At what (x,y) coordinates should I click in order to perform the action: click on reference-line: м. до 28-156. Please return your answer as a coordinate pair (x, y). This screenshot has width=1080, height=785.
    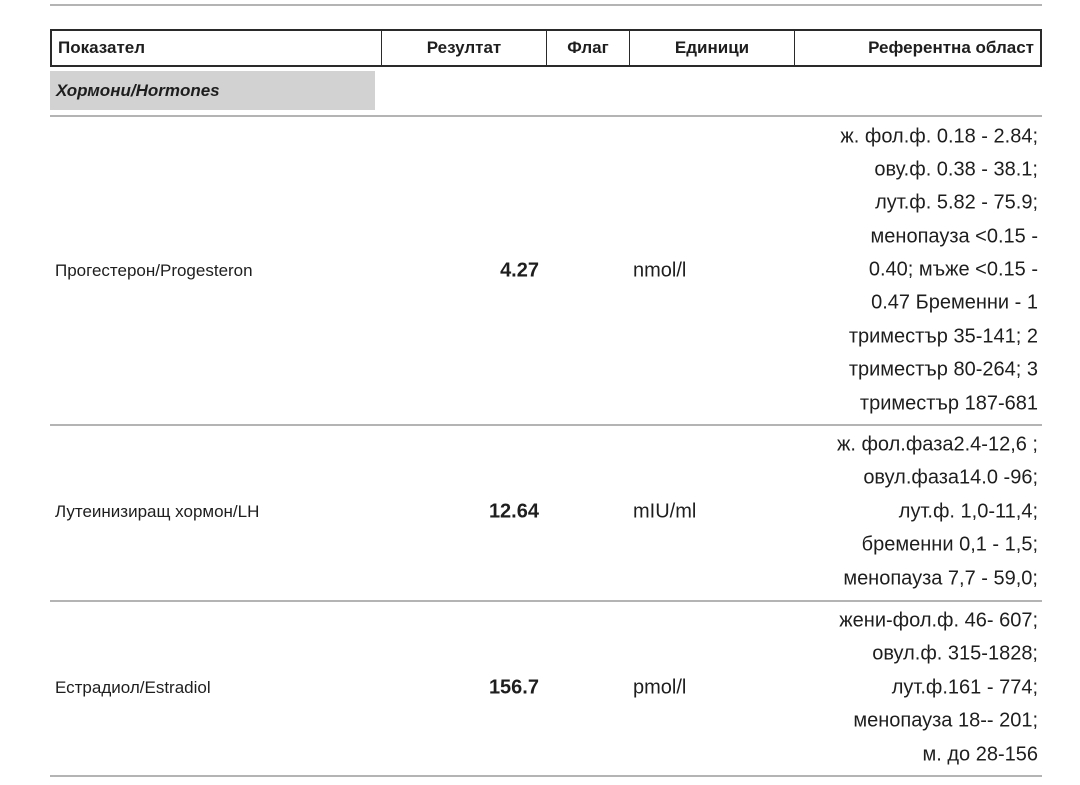
    Looking at the image, I should click on (980, 754).